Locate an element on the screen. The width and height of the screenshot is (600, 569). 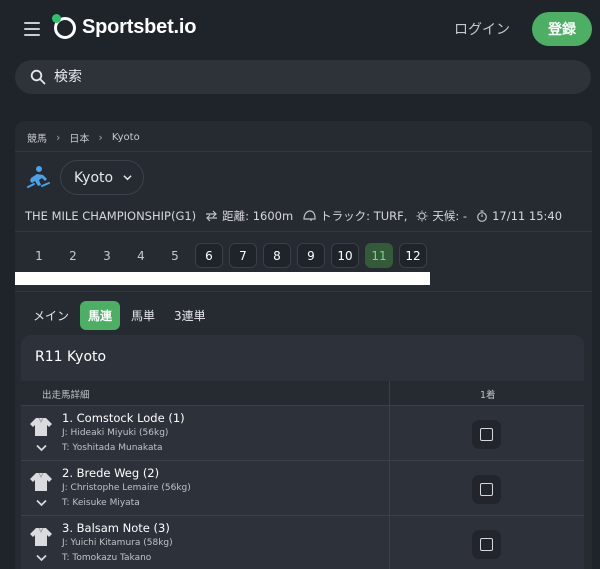
helmet-icon is located at coordinates (309, 215).